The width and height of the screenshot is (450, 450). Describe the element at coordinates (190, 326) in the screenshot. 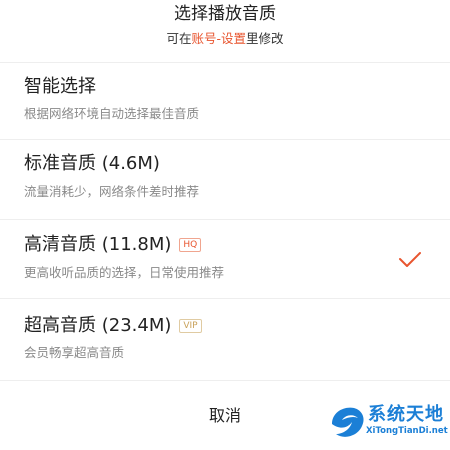

I see `vip-badge: VIP` at that location.